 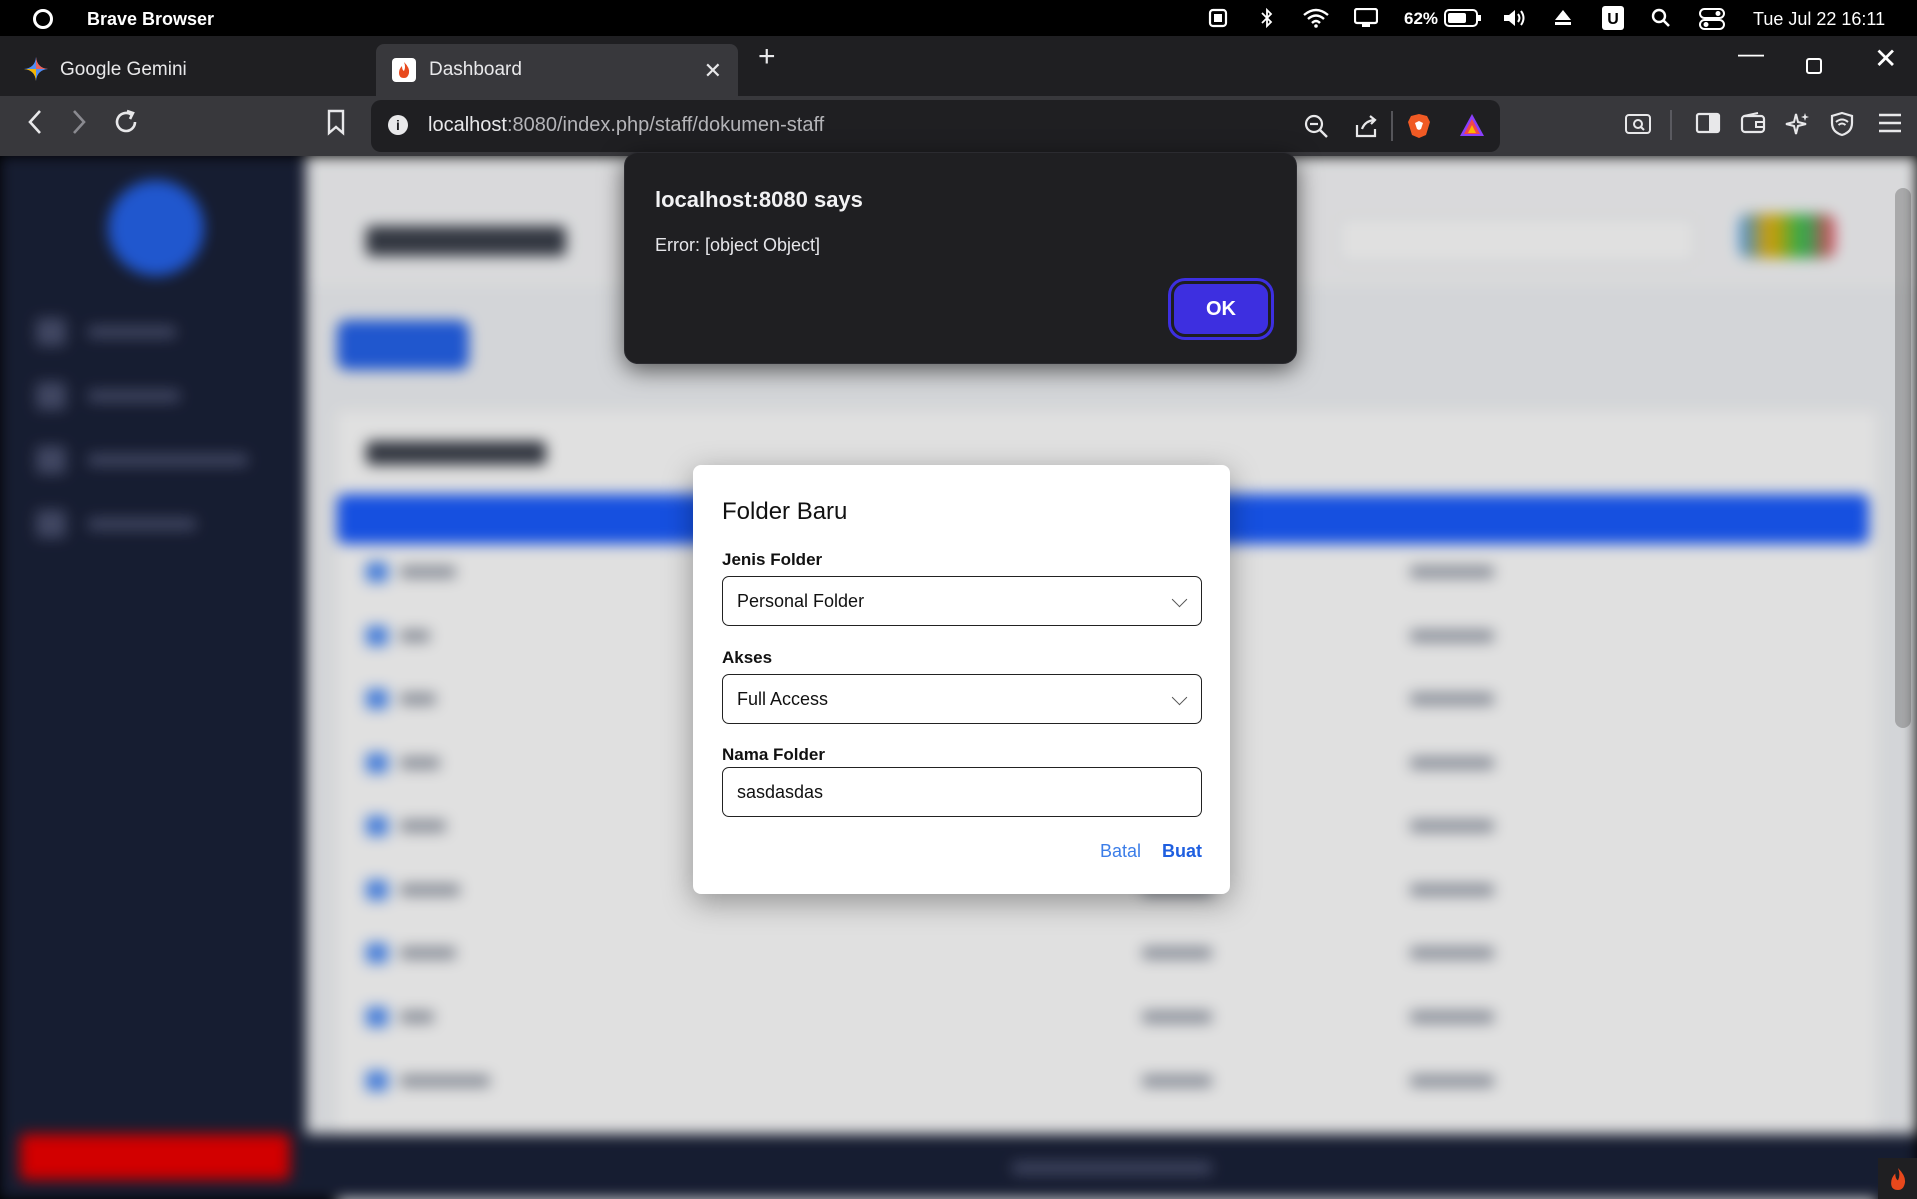 What do you see at coordinates (398, 125) in the screenshot?
I see `site-info-icon: i` at bounding box center [398, 125].